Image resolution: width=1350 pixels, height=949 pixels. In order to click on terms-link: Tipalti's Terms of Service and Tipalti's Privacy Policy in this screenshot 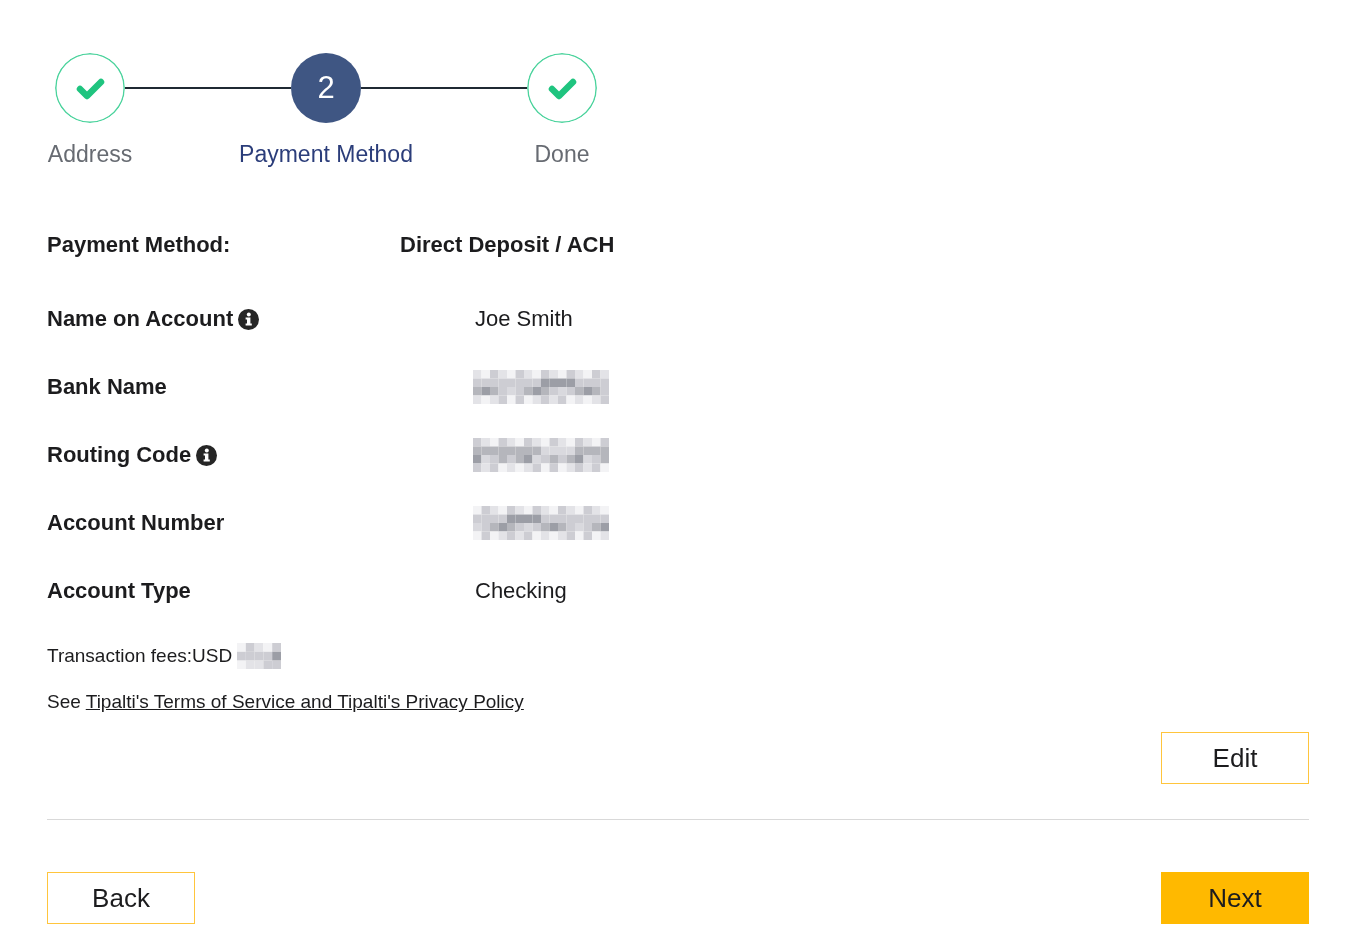, I will do `click(304, 702)`.